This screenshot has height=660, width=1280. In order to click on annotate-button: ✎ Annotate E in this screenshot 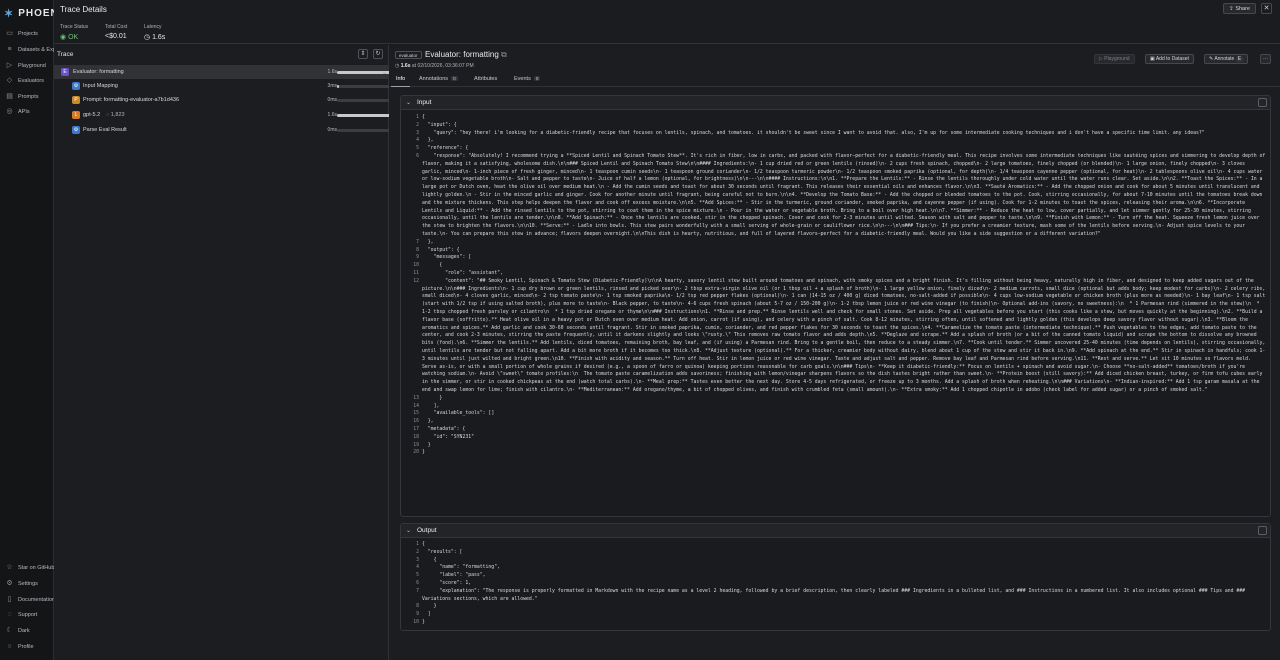, I will do `click(1226, 59)`.